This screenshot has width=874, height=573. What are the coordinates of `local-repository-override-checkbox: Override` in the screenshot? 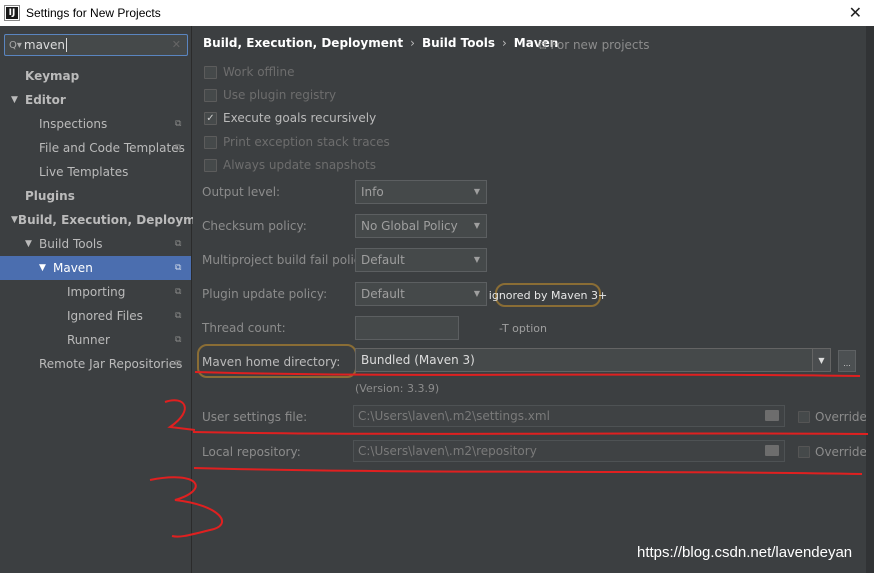 It's located at (832, 452).